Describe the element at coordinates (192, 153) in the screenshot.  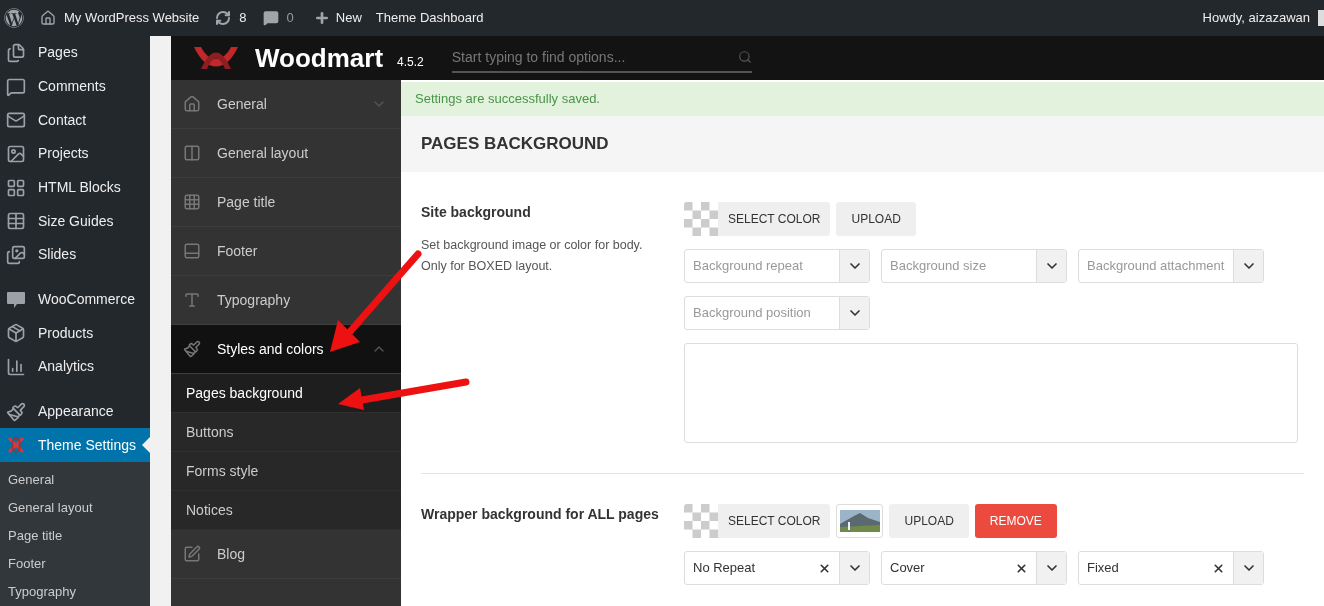
I see `layout-icon` at that location.